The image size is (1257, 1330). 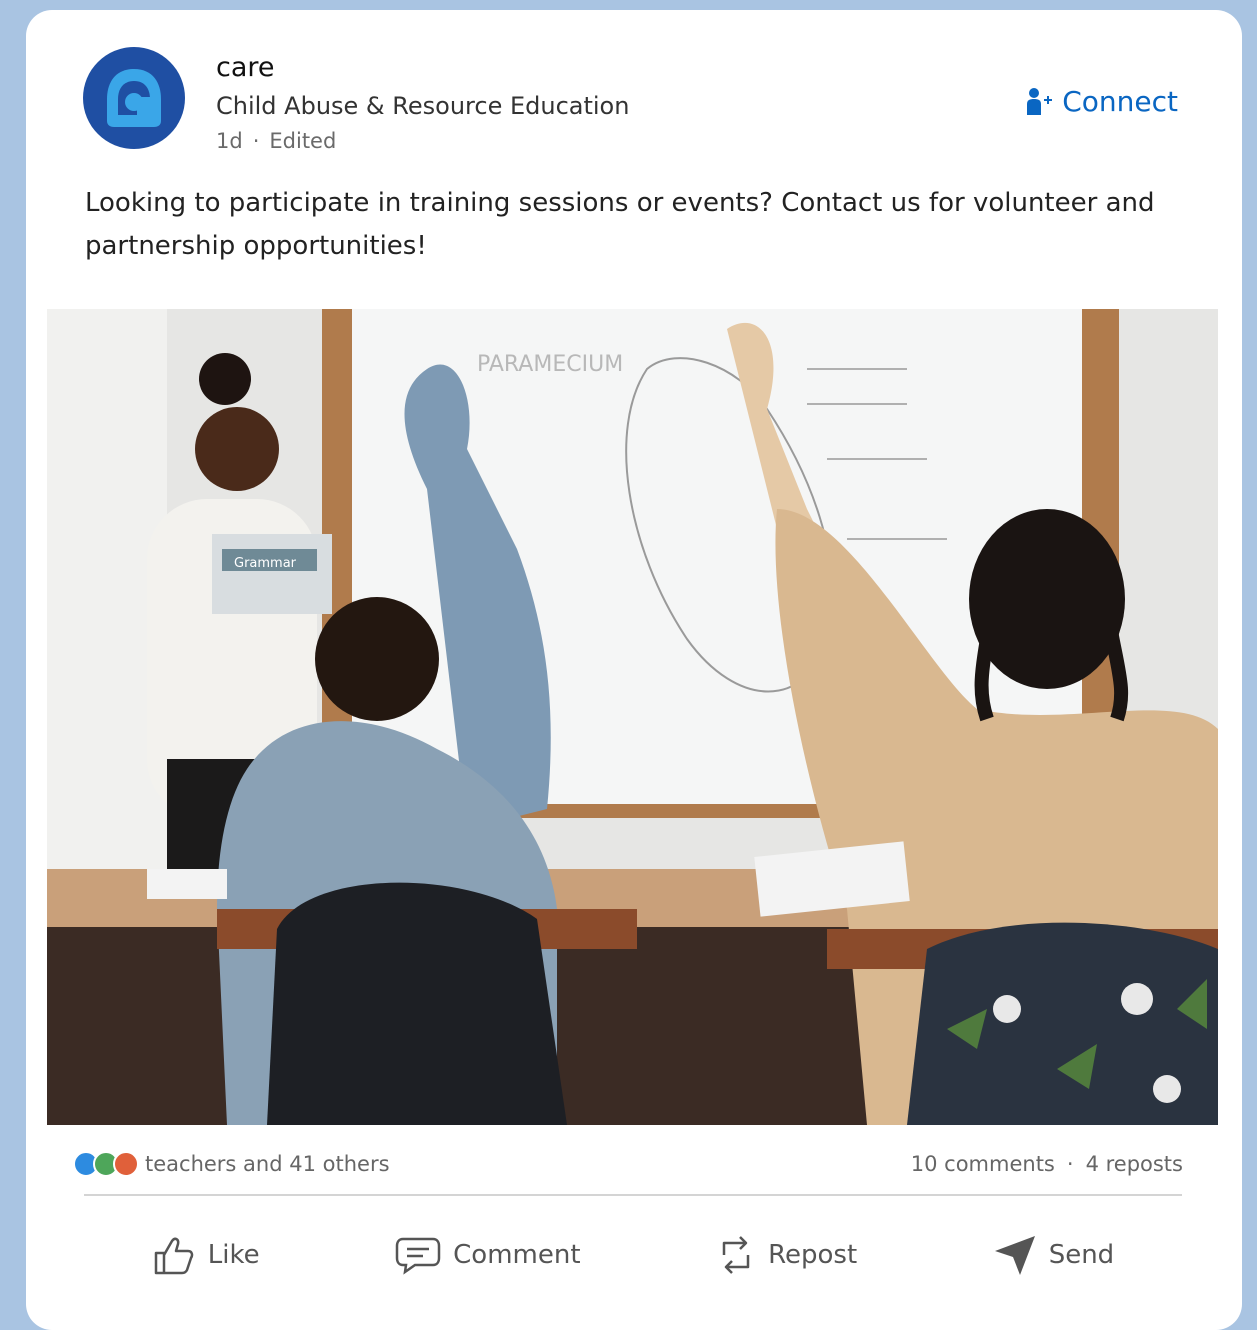 I want to click on comments-count: 10 comments, so click(x=983, y=1164).